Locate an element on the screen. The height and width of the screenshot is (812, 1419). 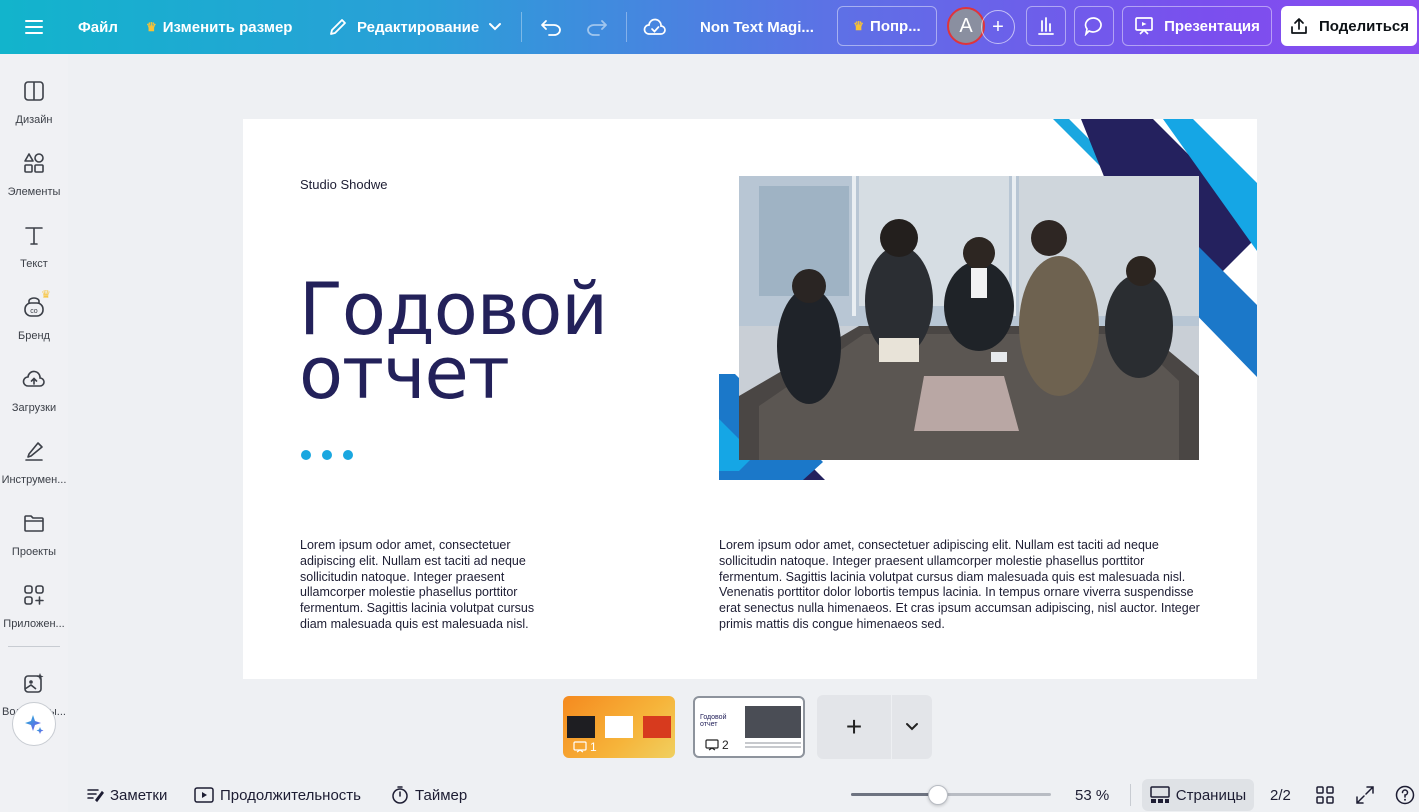
apps-icon is located at coordinates (34, 595).